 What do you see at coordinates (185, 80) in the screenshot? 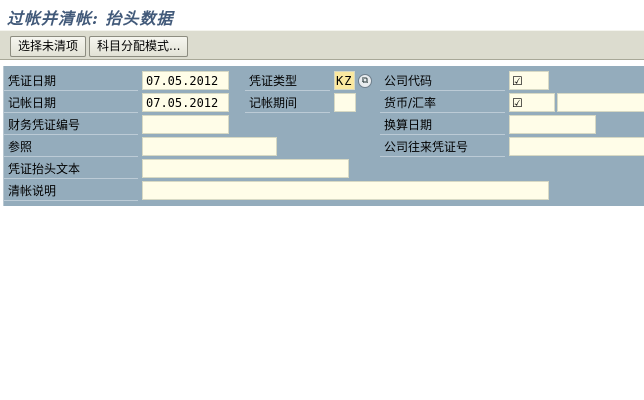
I see `doc-date-field: 07.05.2012` at bounding box center [185, 80].